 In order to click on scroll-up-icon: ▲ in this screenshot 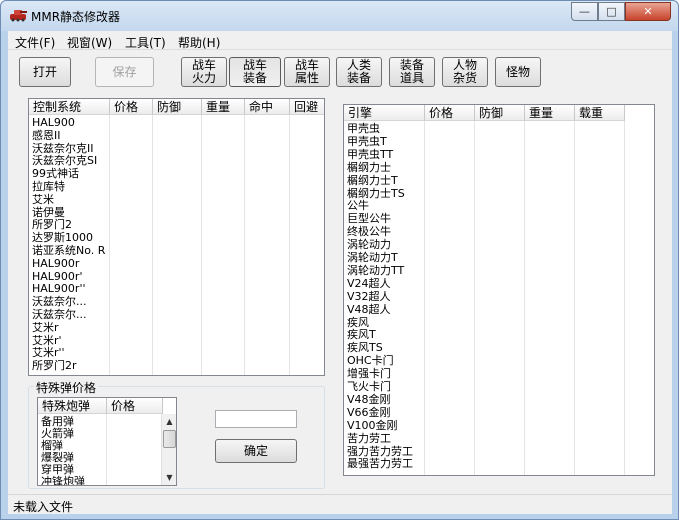, I will do `click(169, 421)`.